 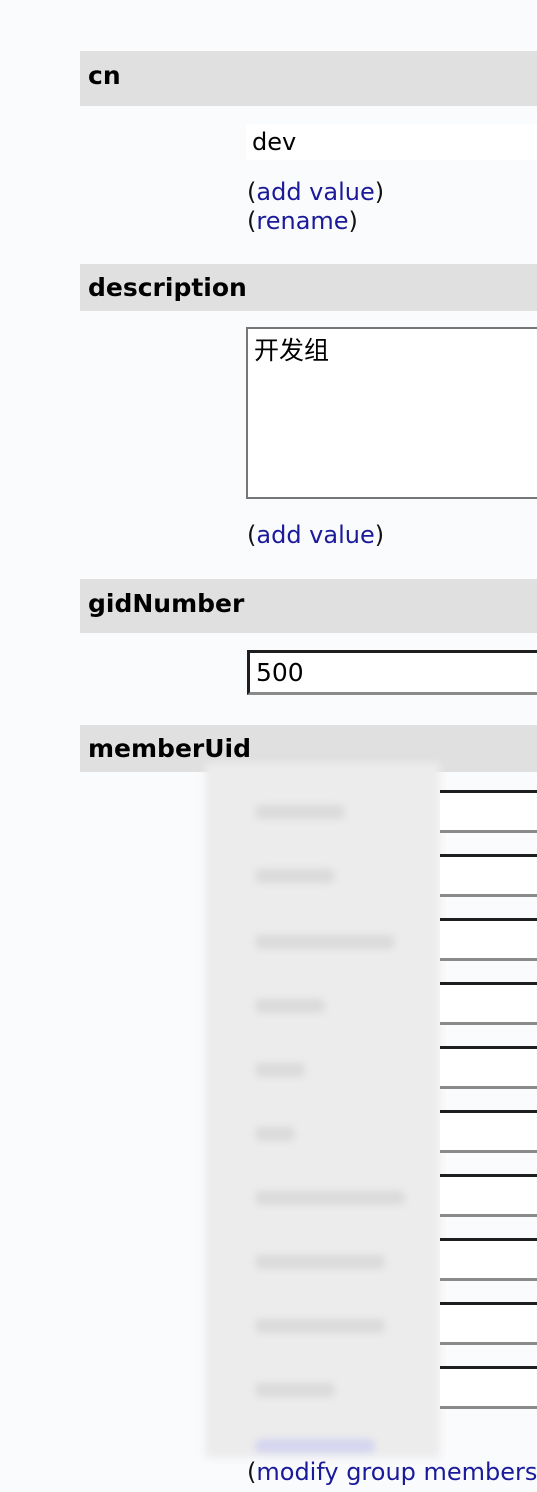 I want to click on gidnumber-input: 500, so click(x=392, y=672).